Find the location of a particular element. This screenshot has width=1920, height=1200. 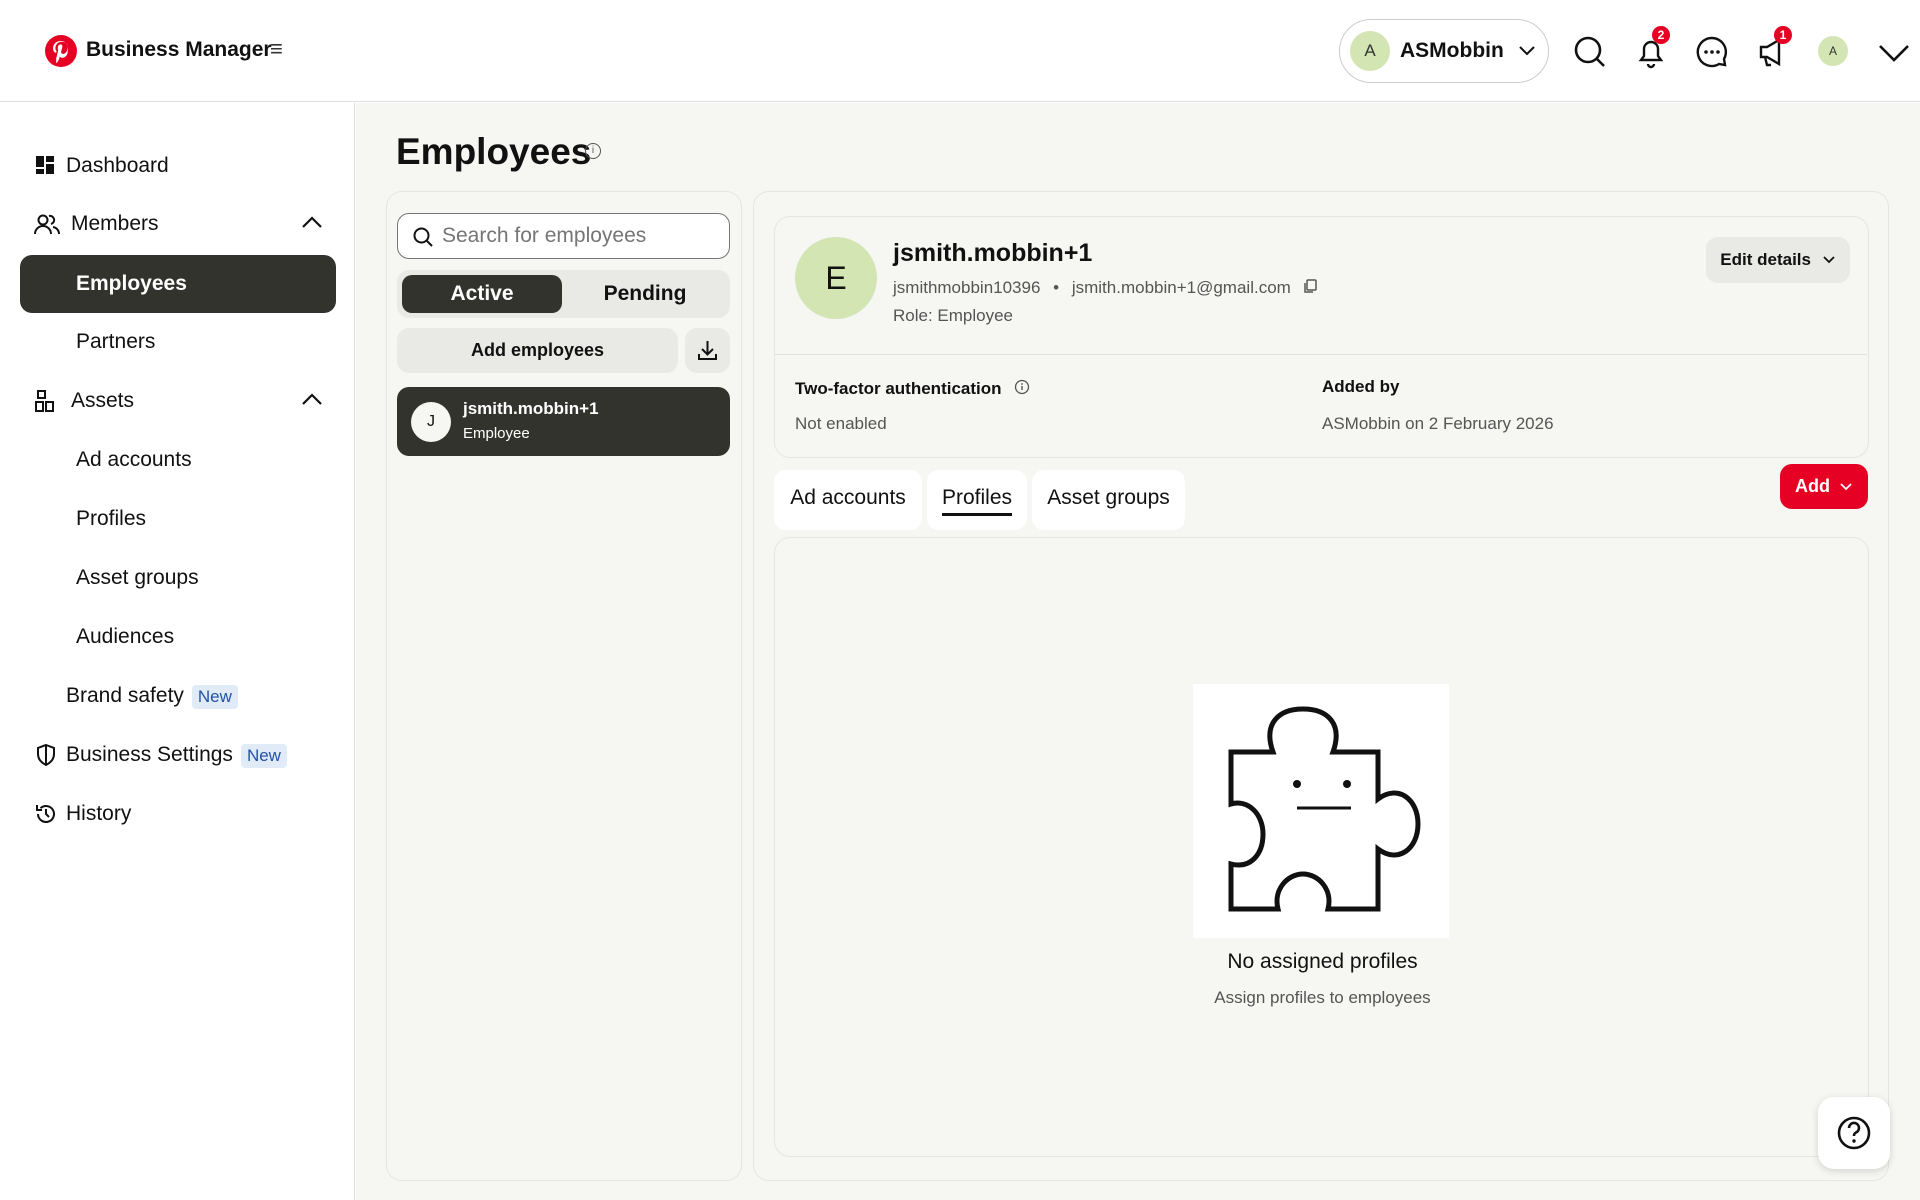

two-factor-value: Not enabled is located at coordinates (841, 423).